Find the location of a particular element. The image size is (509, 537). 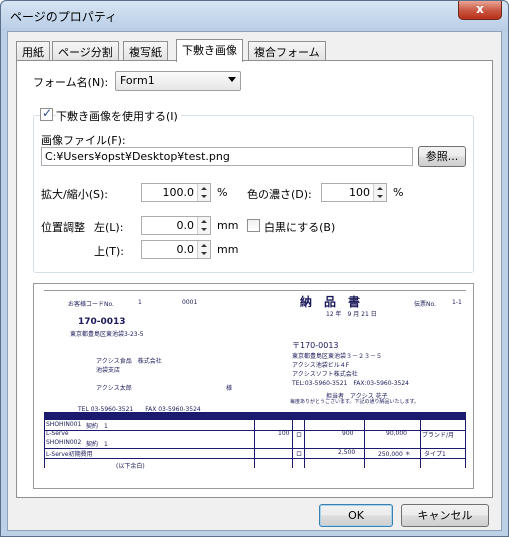

monochrome-label: 白黒にする(B) is located at coordinates (299, 227).